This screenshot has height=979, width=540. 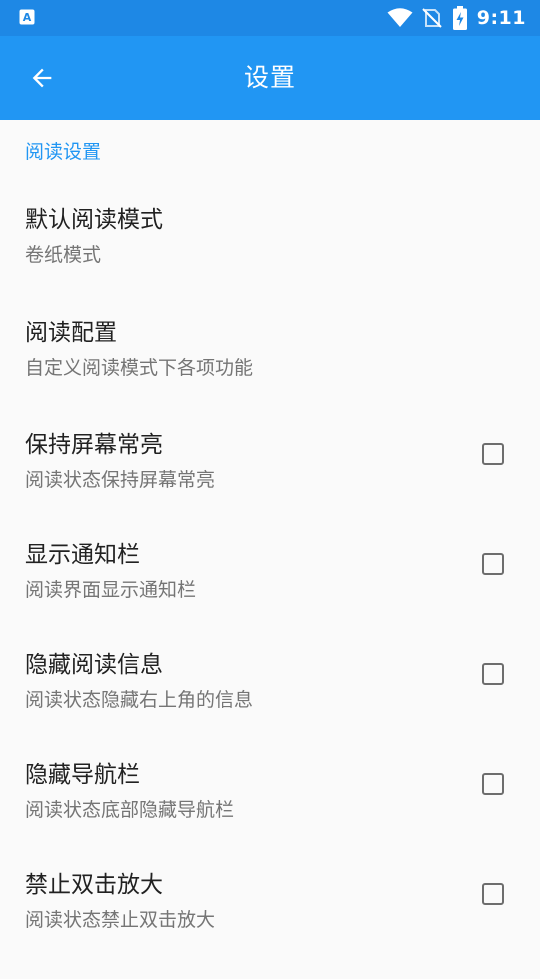 I want to click on pref-summary: 卷纸模式, so click(x=63, y=255).